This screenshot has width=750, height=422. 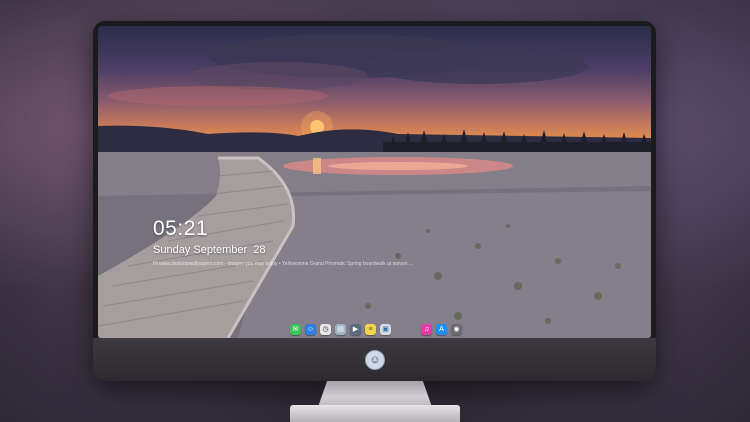 I want to click on app-store-icon: A, so click(x=441, y=329).